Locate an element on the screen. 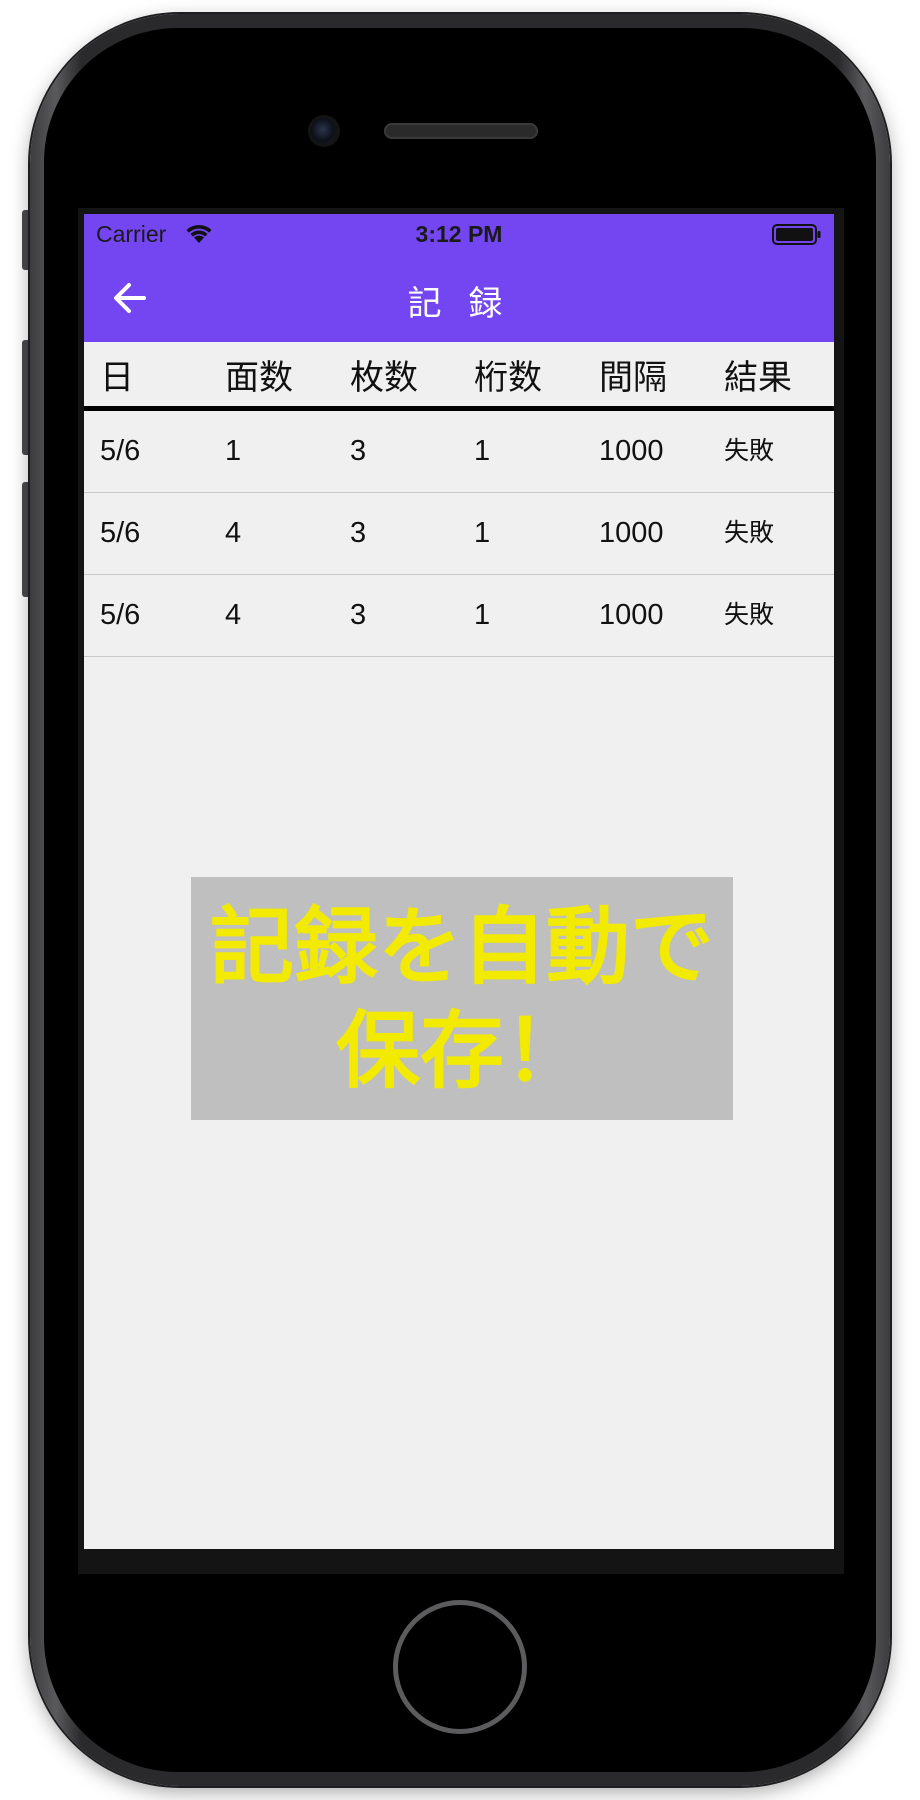  header-faces: 面数 is located at coordinates (259, 377).